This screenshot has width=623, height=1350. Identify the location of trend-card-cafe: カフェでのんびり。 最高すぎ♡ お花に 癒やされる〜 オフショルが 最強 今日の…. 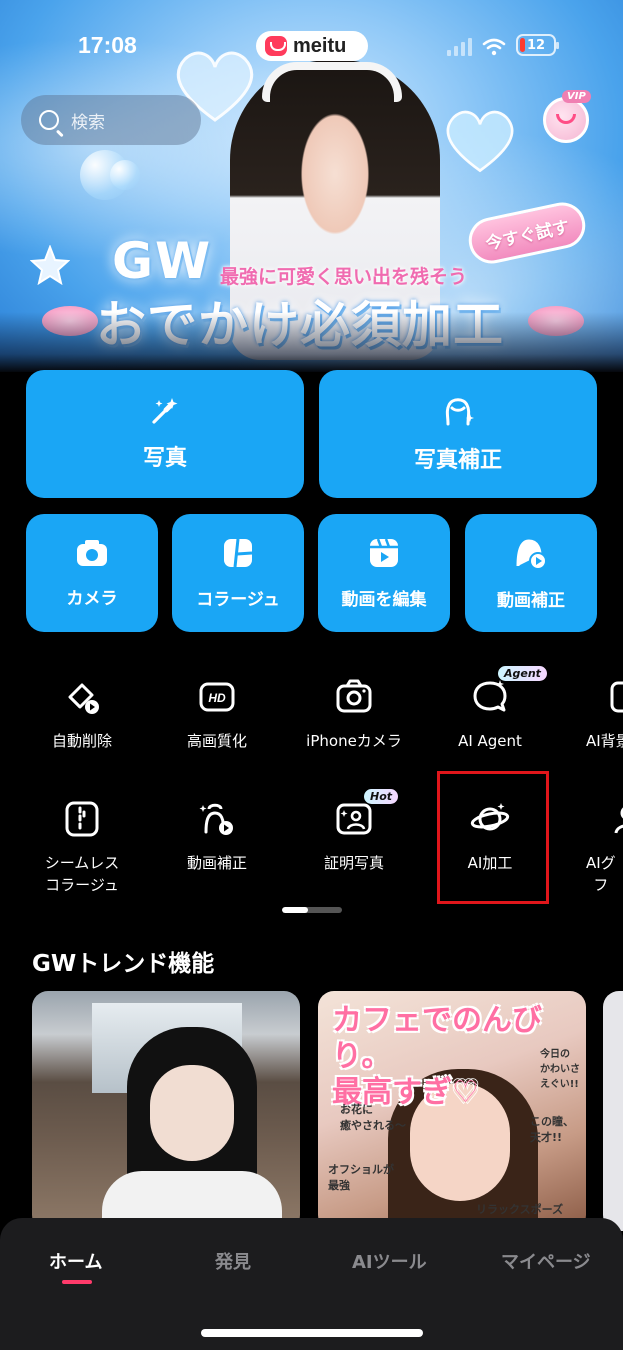
(452, 1111).